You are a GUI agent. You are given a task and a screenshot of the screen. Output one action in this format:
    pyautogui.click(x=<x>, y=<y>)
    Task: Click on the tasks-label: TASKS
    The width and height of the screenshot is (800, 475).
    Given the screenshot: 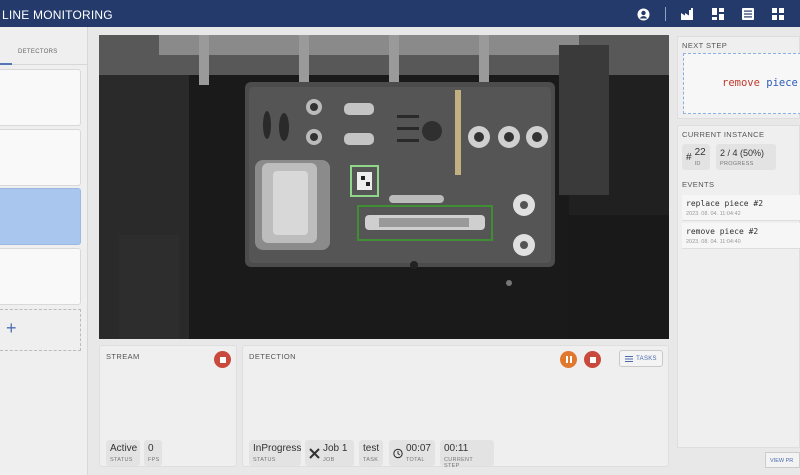 What is the action you would take?
    pyautogui.click(x=646, y=358)
    